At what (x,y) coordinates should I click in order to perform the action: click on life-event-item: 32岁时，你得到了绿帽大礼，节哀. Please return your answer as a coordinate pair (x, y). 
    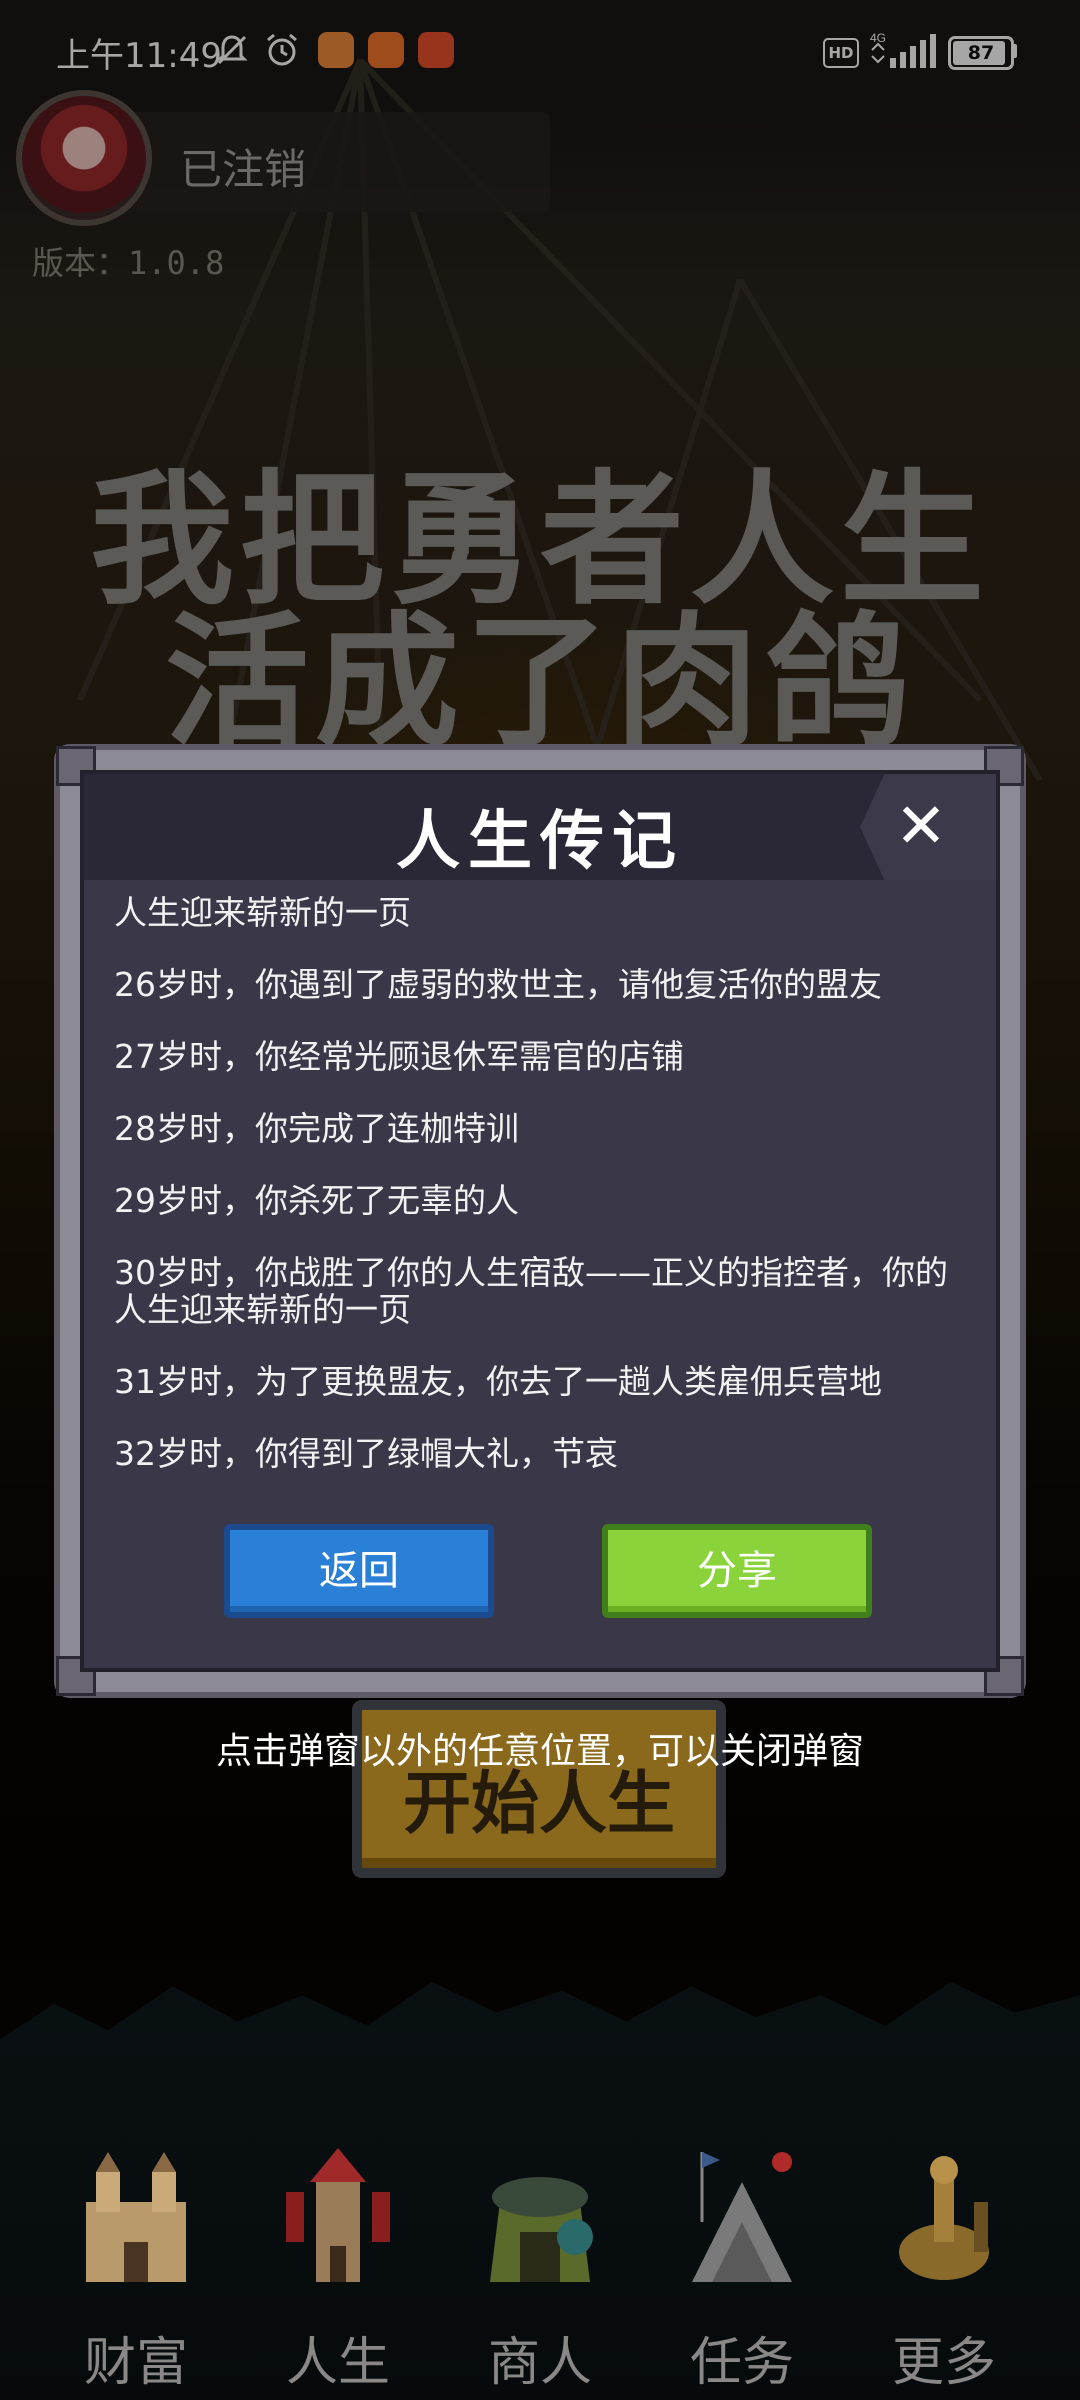
    Looking at the image, I should click on (366, 1453).